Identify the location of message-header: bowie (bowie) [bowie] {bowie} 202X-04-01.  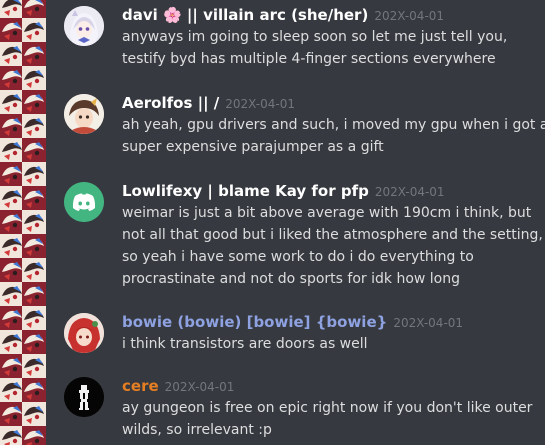
(292, 322).